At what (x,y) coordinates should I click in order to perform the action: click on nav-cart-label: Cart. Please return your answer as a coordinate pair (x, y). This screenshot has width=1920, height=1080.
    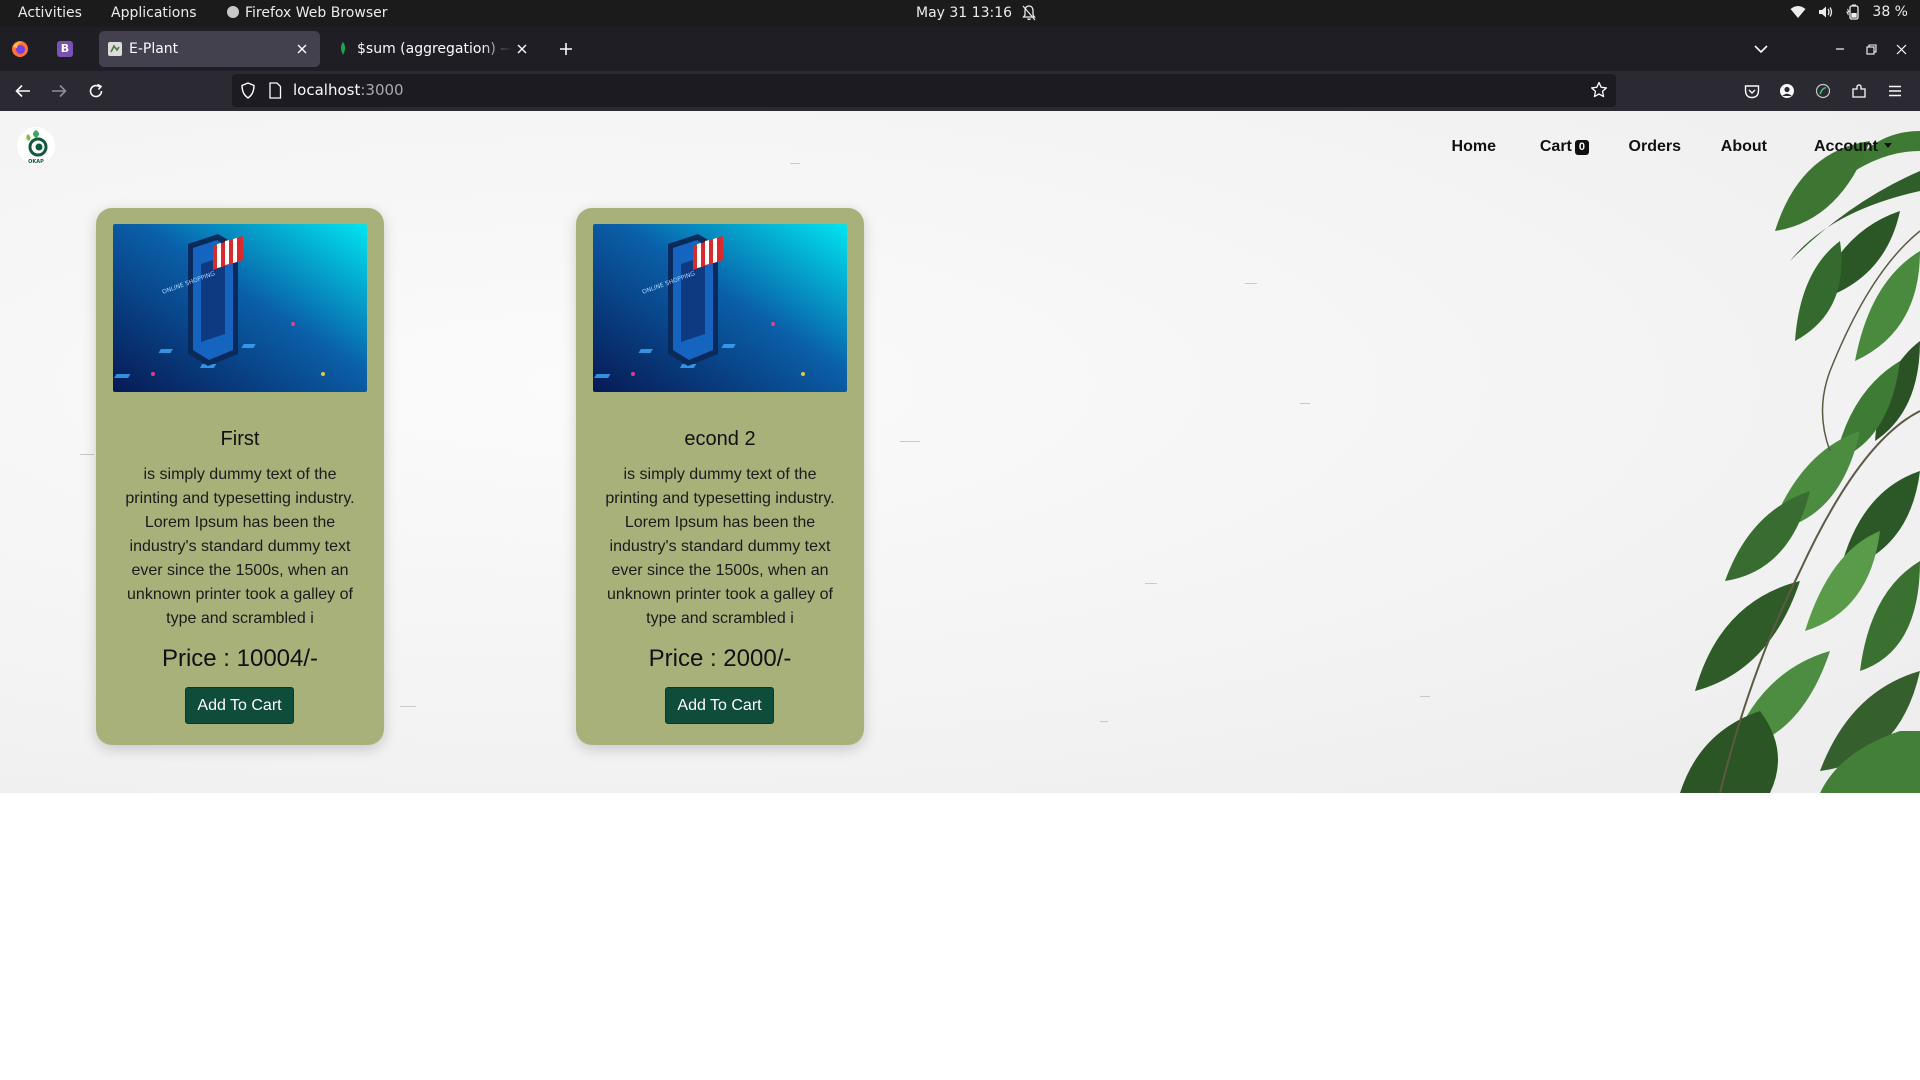
    Looking at the image, I should click on (1555, 146).